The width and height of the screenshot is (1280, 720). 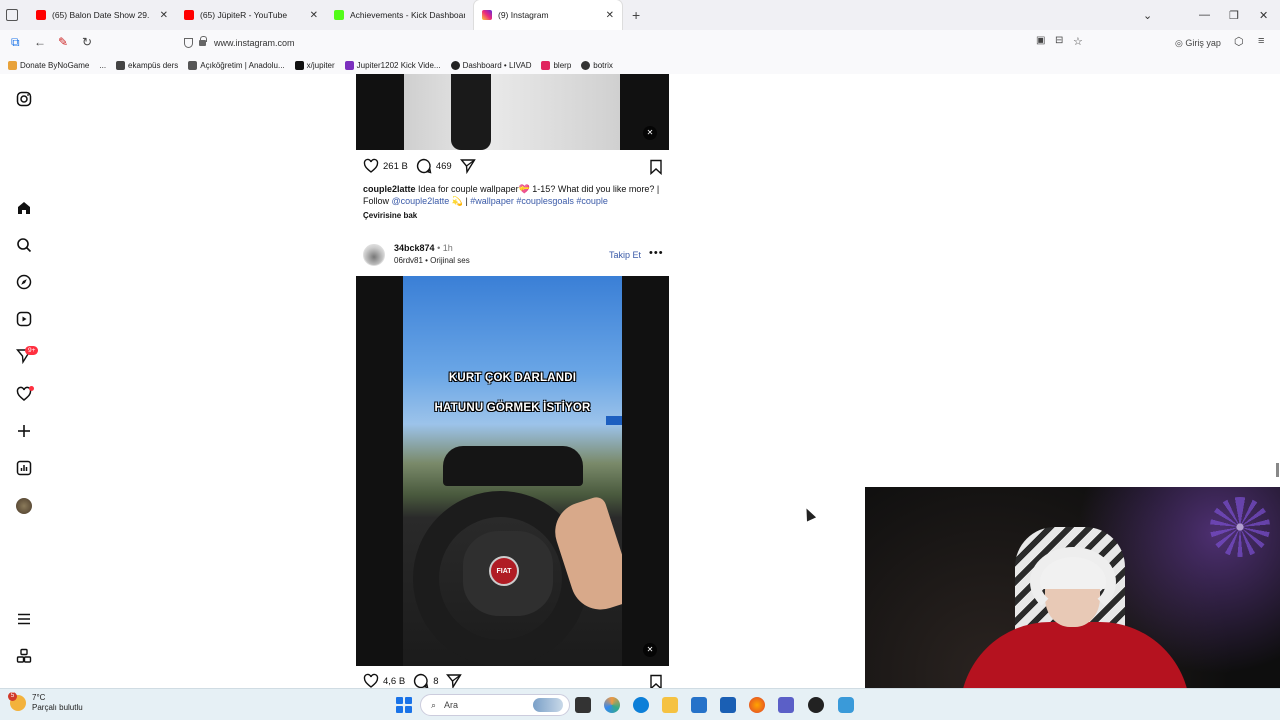 I want to click on lock-icon, so click(x=203, y=41).